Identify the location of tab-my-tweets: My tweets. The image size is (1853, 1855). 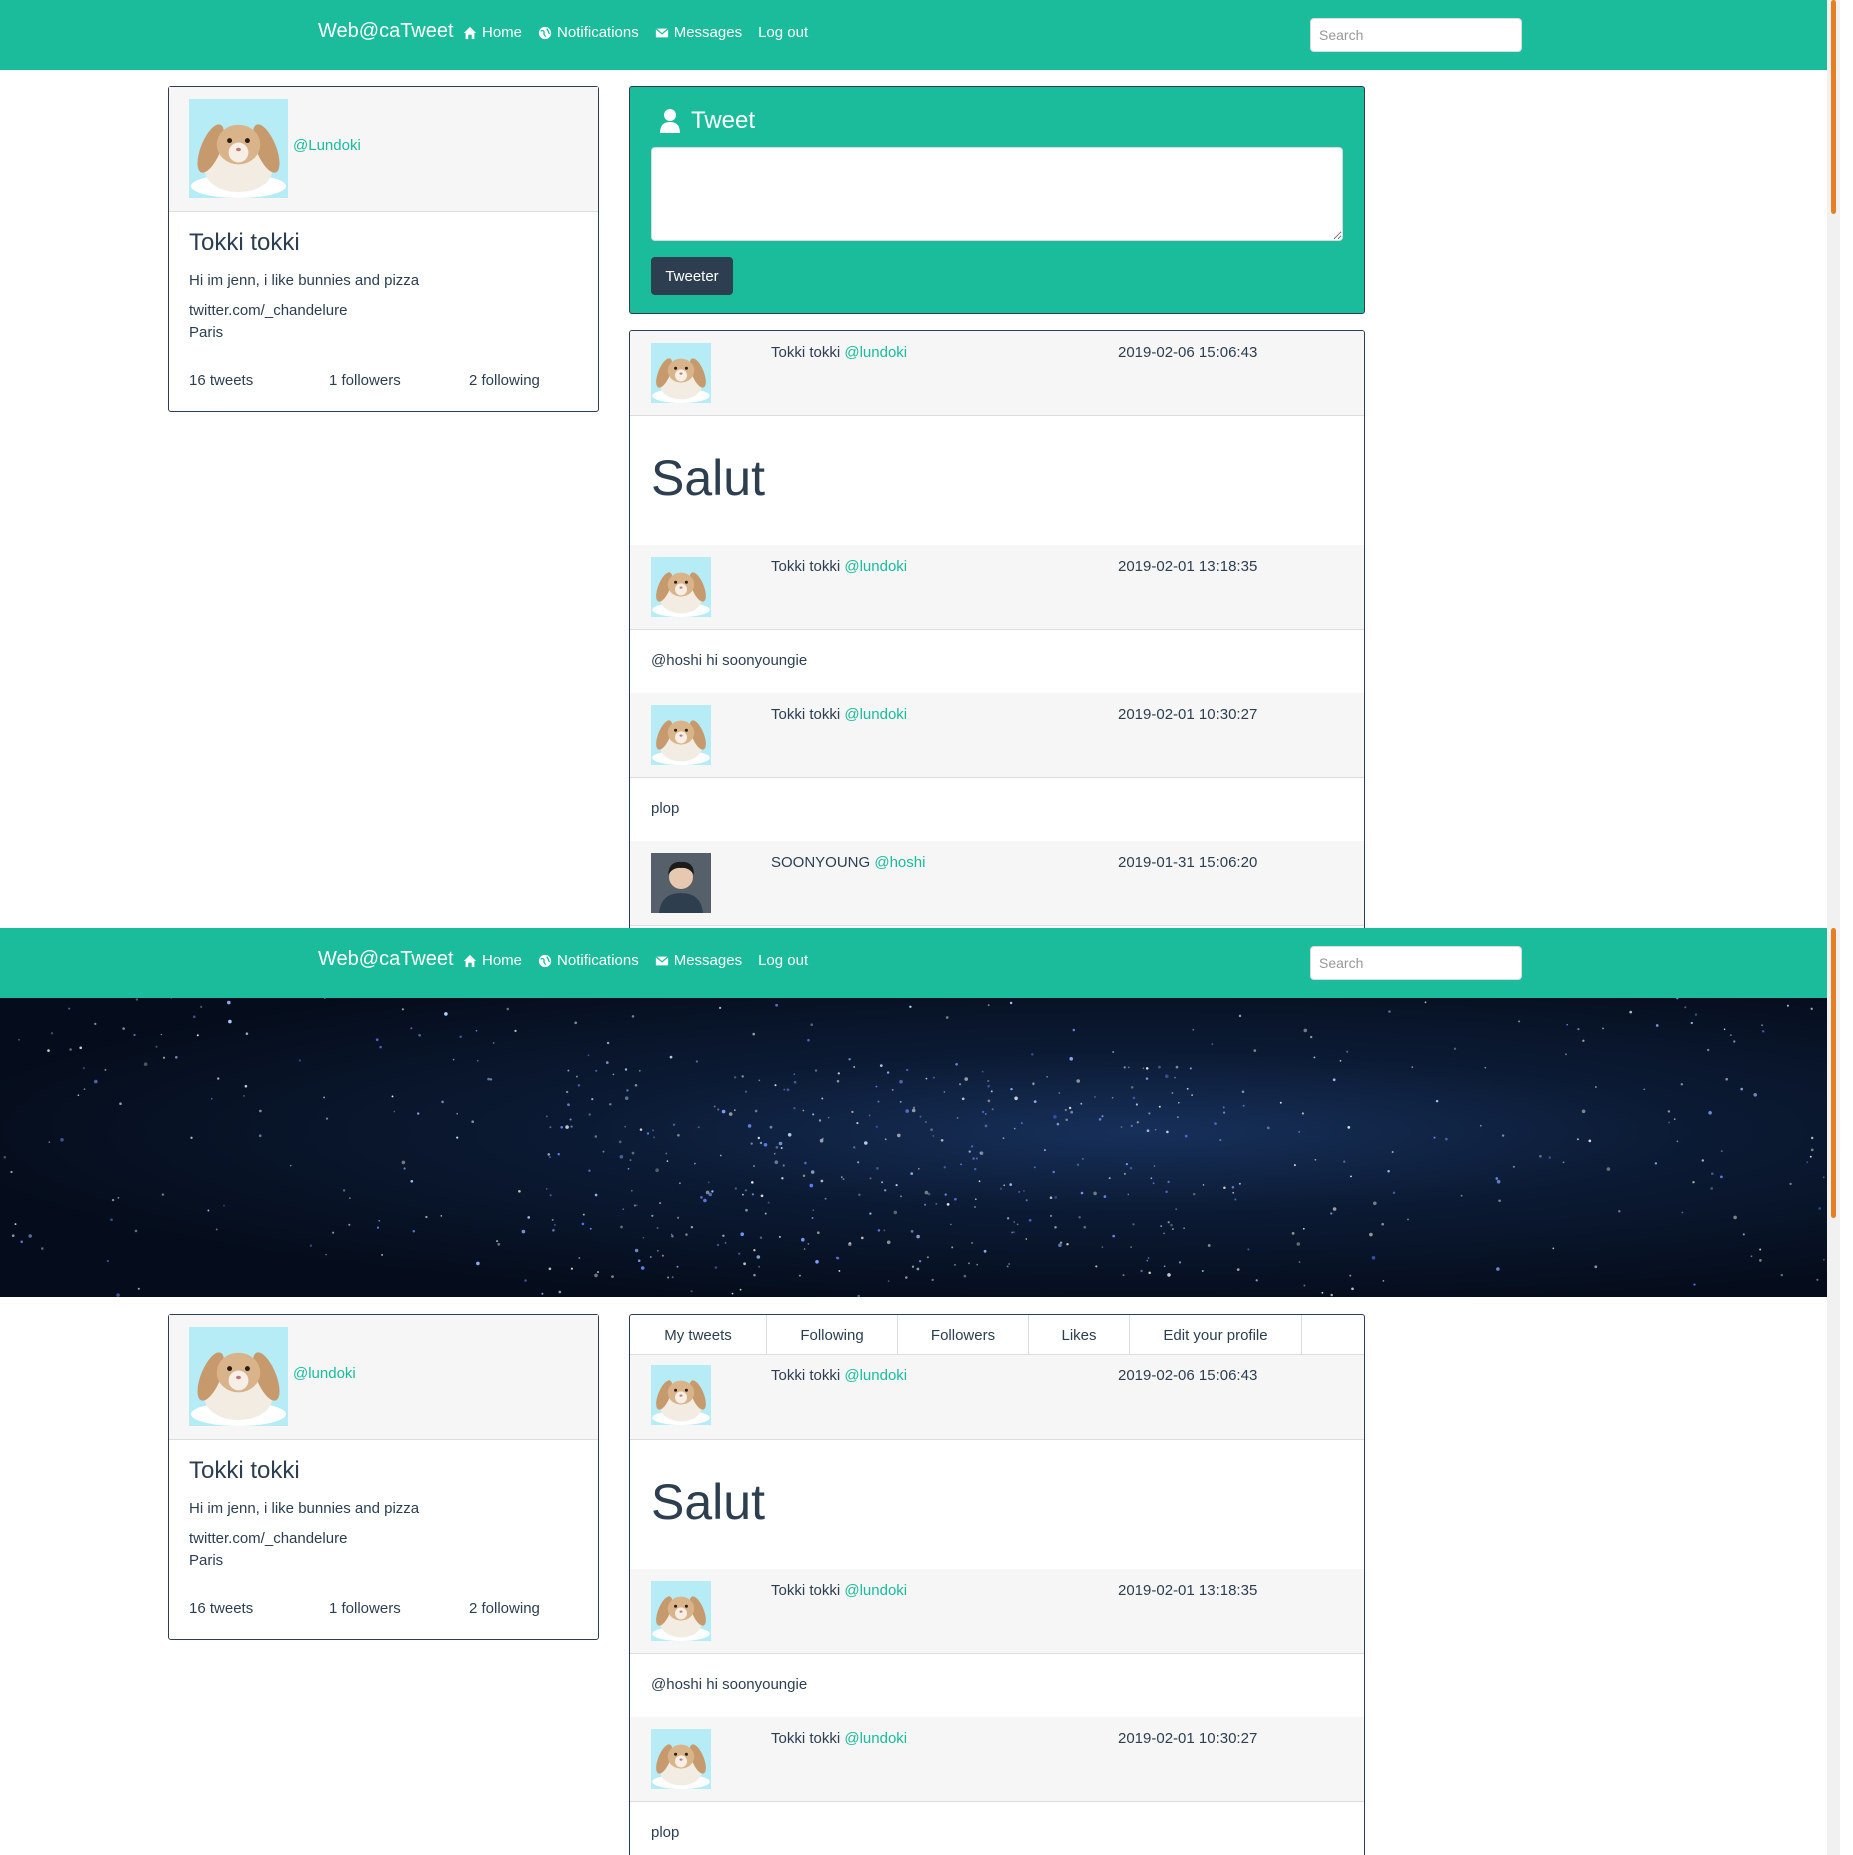
(698, 1335).